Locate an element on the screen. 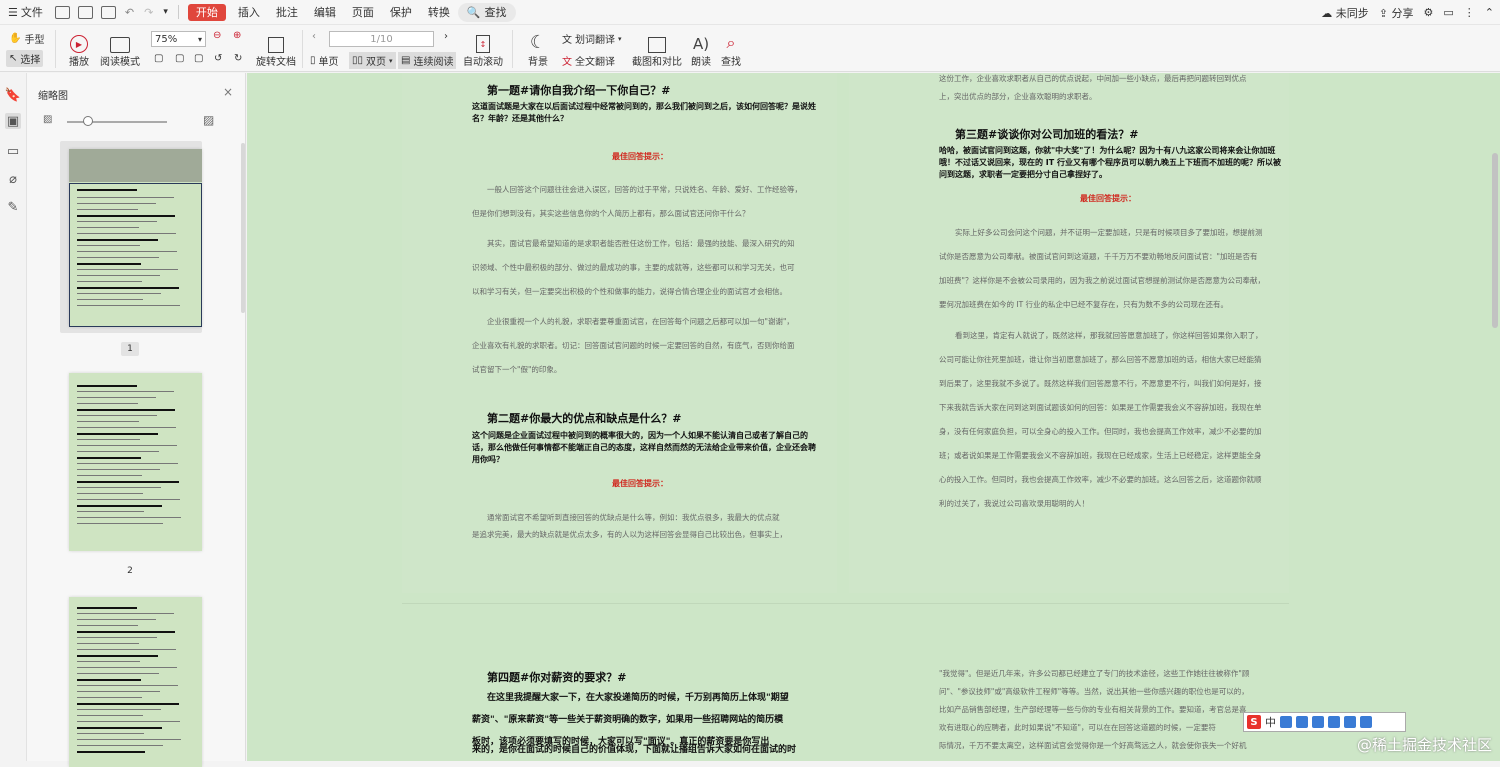 The height and width of the screenshot is (767, 1500). sogou-icon: S is located at coordinates (1254, 722).